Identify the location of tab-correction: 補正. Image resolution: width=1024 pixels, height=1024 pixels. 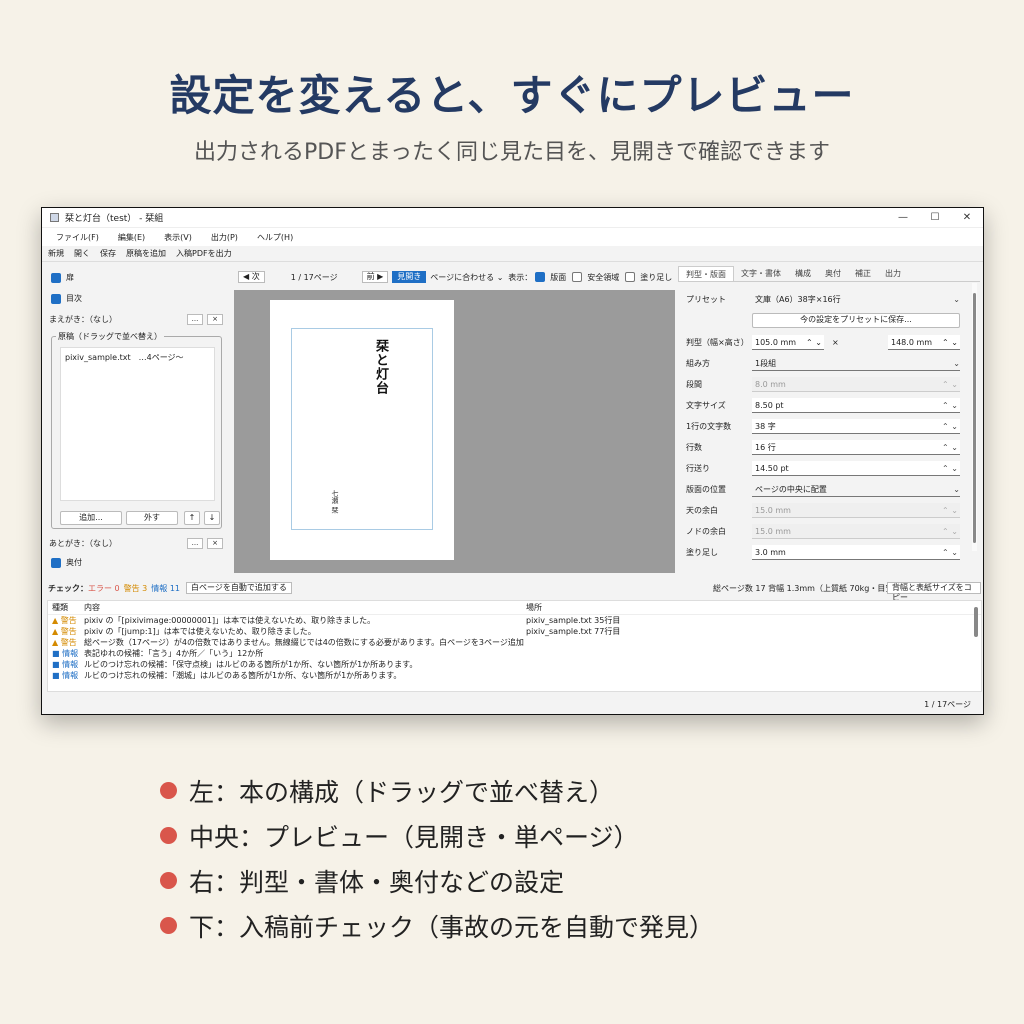
(863, 273).